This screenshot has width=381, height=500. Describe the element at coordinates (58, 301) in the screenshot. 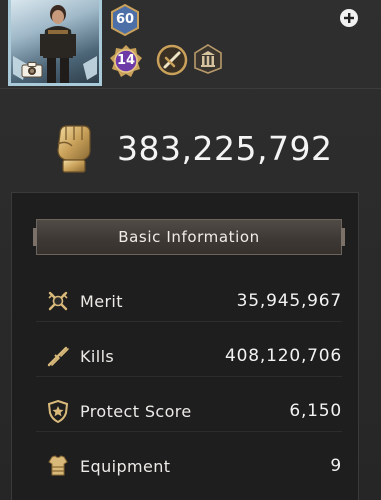

I see `crossed-swords-icon` at that location.